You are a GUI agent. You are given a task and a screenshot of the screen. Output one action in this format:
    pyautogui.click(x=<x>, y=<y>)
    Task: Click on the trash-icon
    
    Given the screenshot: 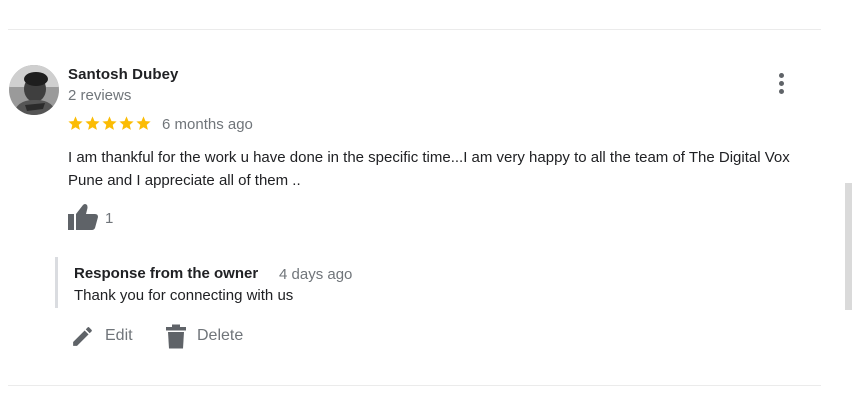 What is the action you would take?
    pyautogui.click(x=176, y=336)
    